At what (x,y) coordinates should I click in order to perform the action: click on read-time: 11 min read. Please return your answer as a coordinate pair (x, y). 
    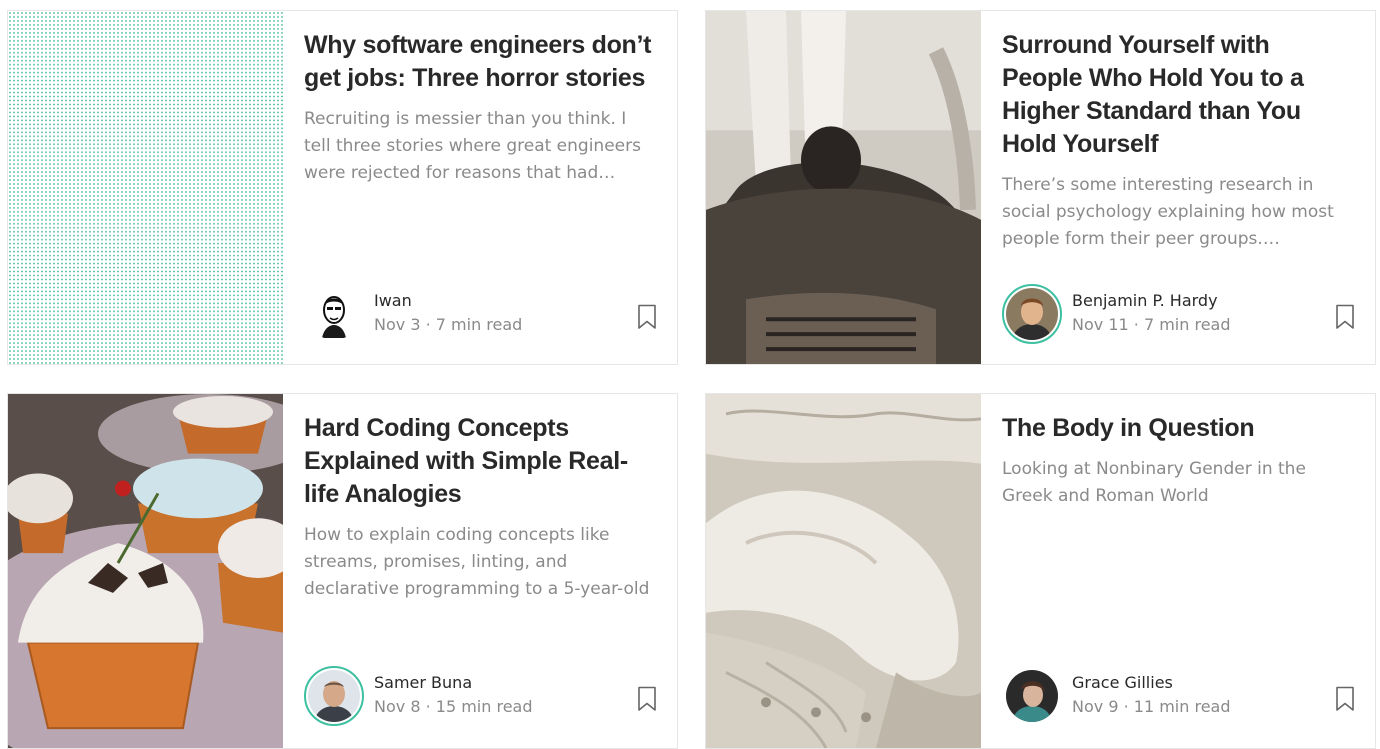
    Looking at the image, I should click on (1182, 706).